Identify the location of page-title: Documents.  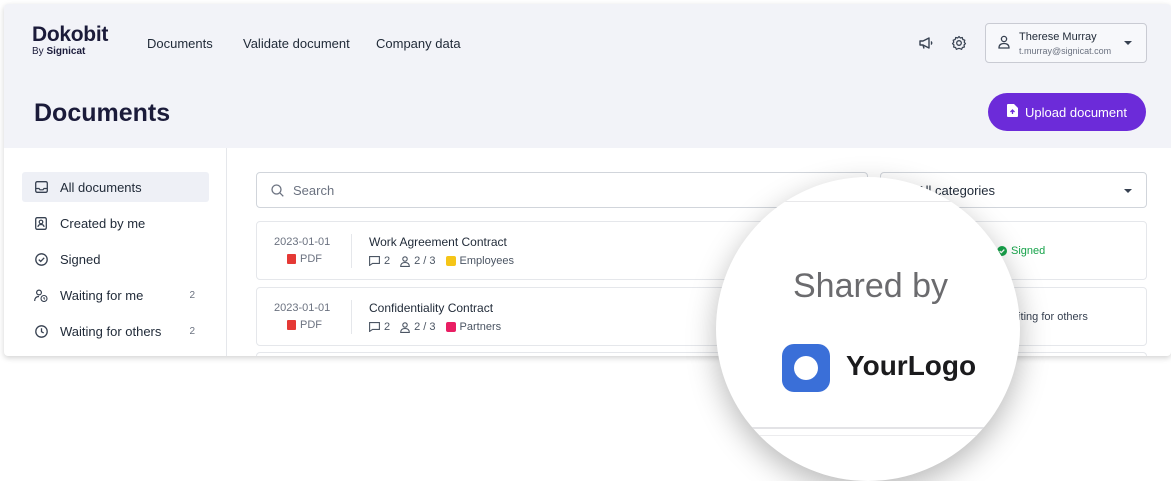
(102, 113).